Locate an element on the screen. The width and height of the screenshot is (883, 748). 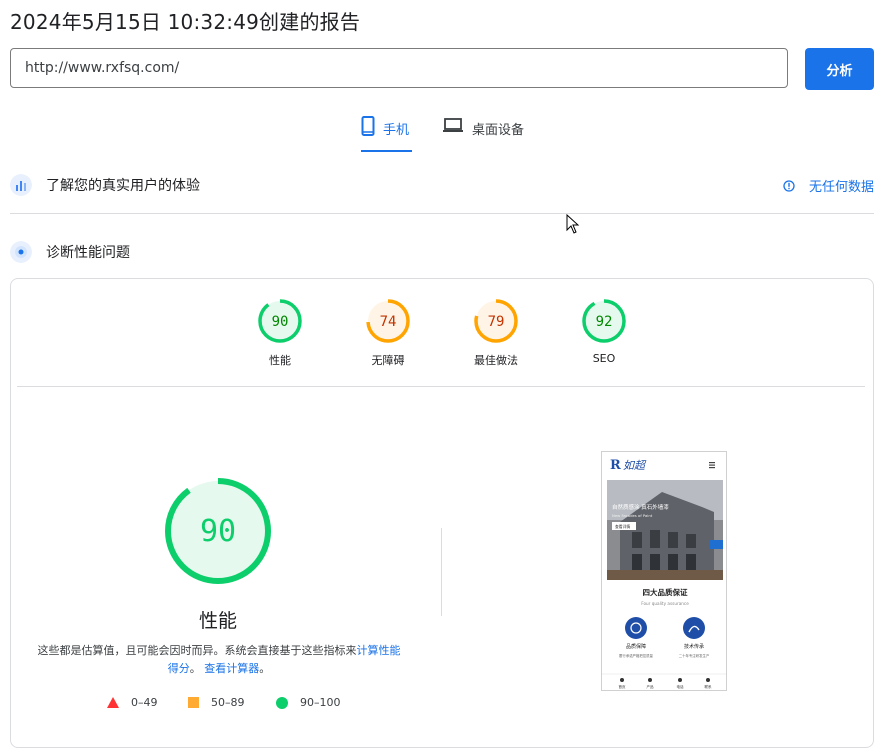
score-label: 无障碍 is located at coordinates (388, 360).